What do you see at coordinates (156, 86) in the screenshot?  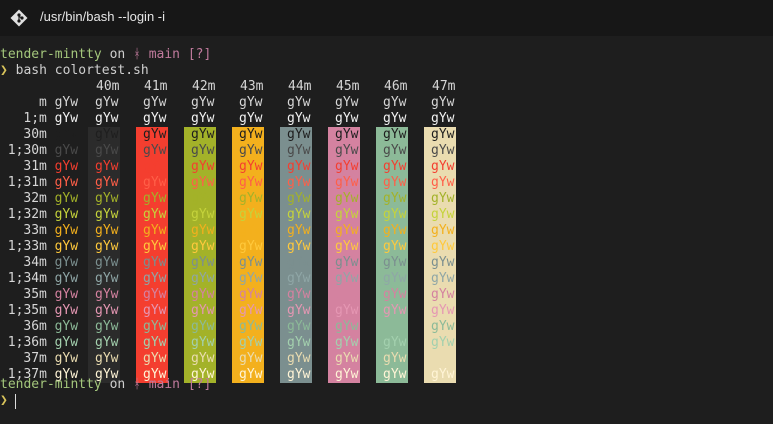 I see `bg-header: 41m` at bounding box center [156, 86].